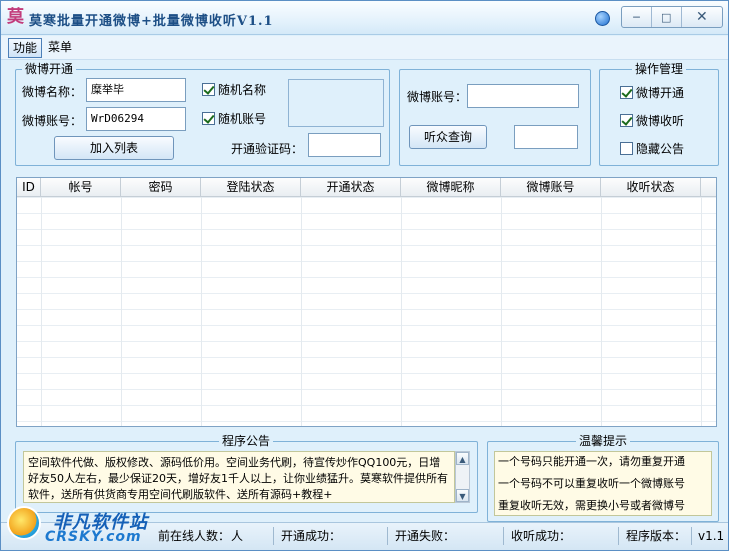 The width and height of the screenshot is (729, 551). I want to click on menu-item-menu: 菜单, so click(60, 48).